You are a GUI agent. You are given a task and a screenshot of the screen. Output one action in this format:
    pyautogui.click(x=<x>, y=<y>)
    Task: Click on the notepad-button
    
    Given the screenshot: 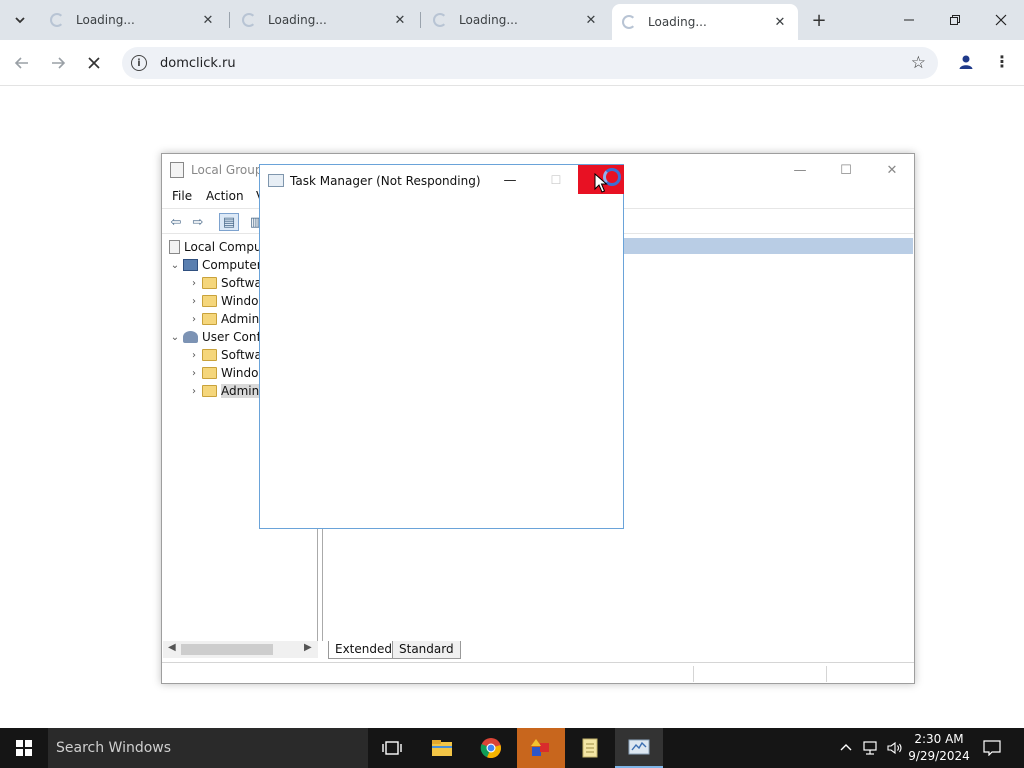 What is the action you would take?
    pyautogui.click(x=590, y=748)
    